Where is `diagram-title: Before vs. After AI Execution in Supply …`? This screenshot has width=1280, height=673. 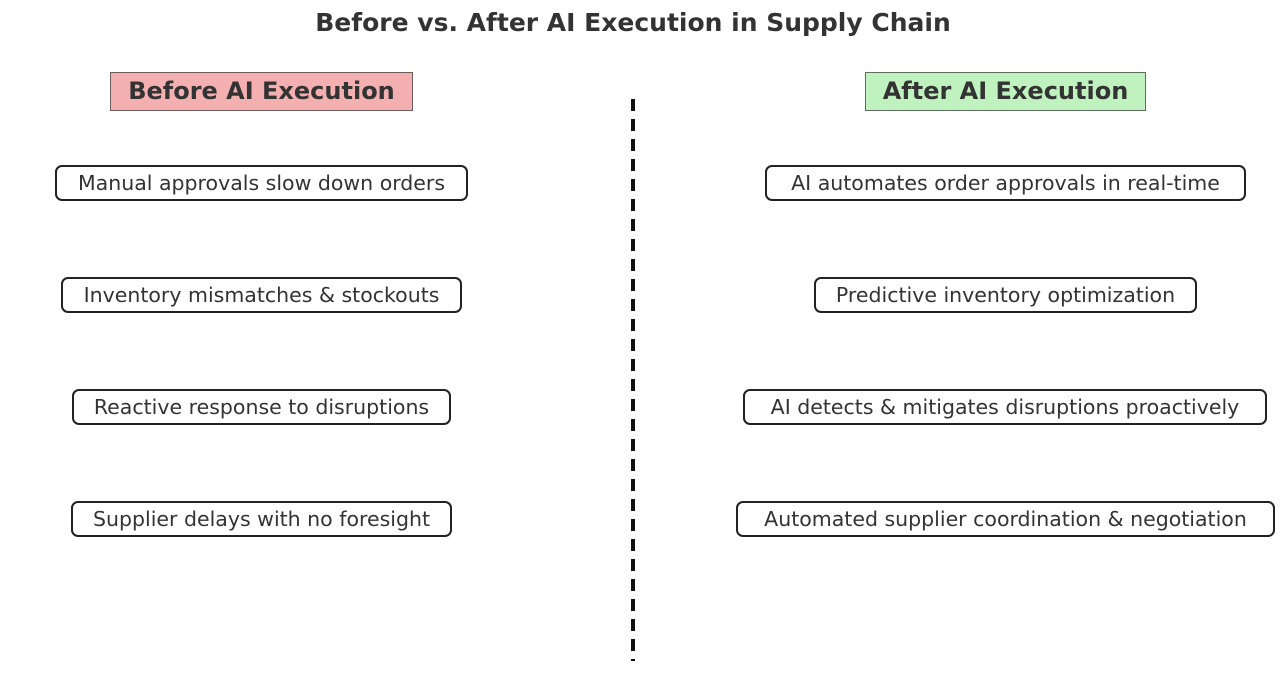 diagram-title: Before vs. After AI Execution in Supply … is located at coordinates (633, 22).